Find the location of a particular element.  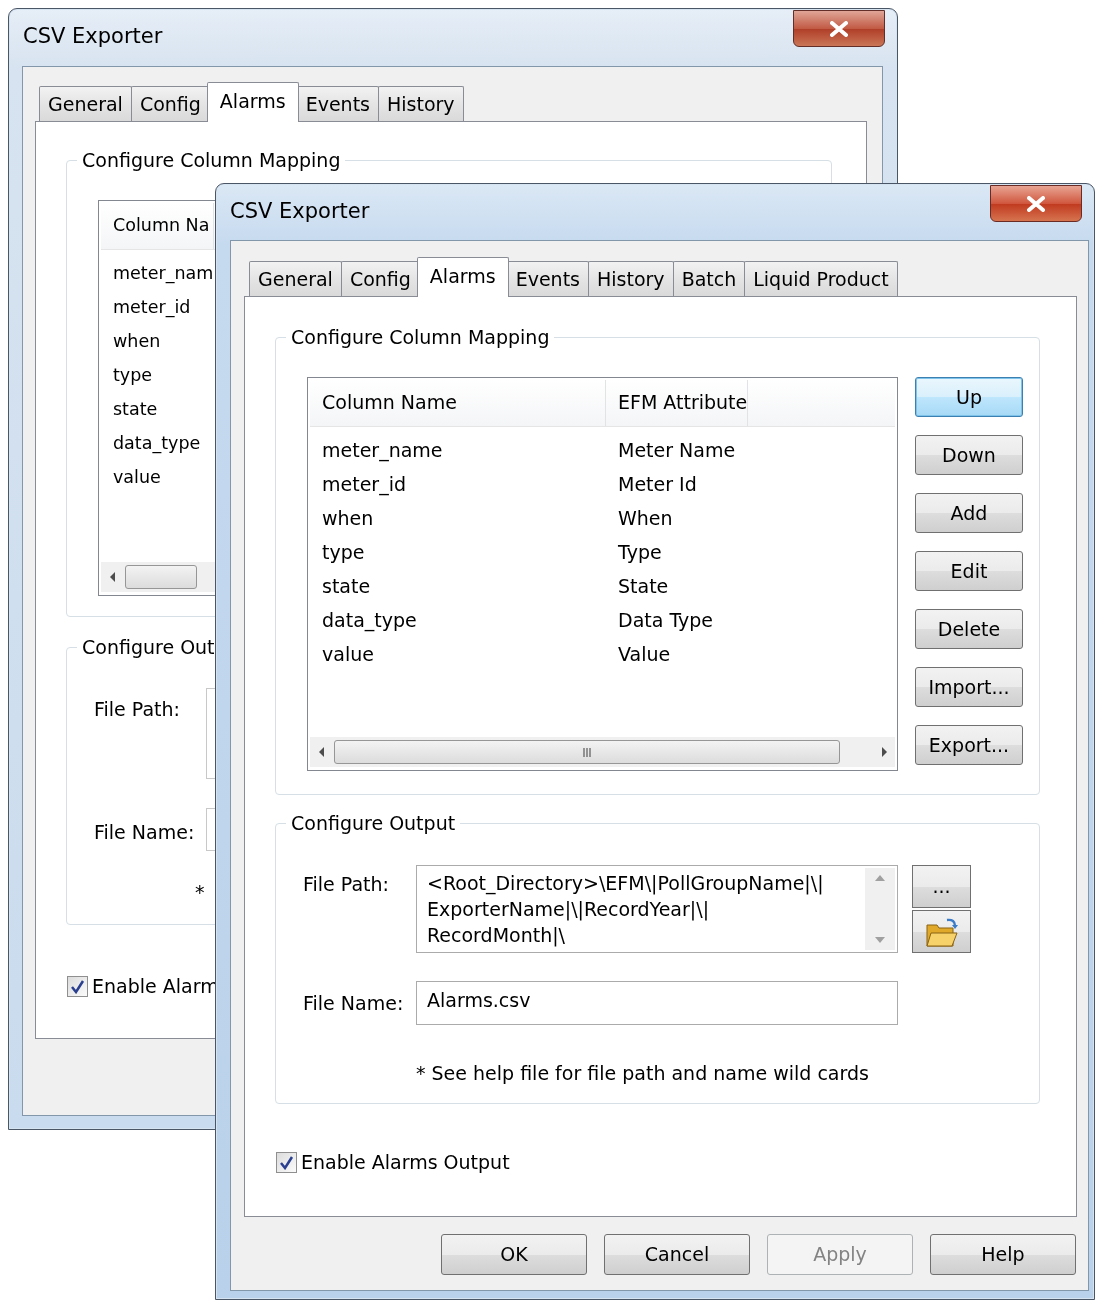

scroll-right-arrow-icon is located at coordinates (884, 752).